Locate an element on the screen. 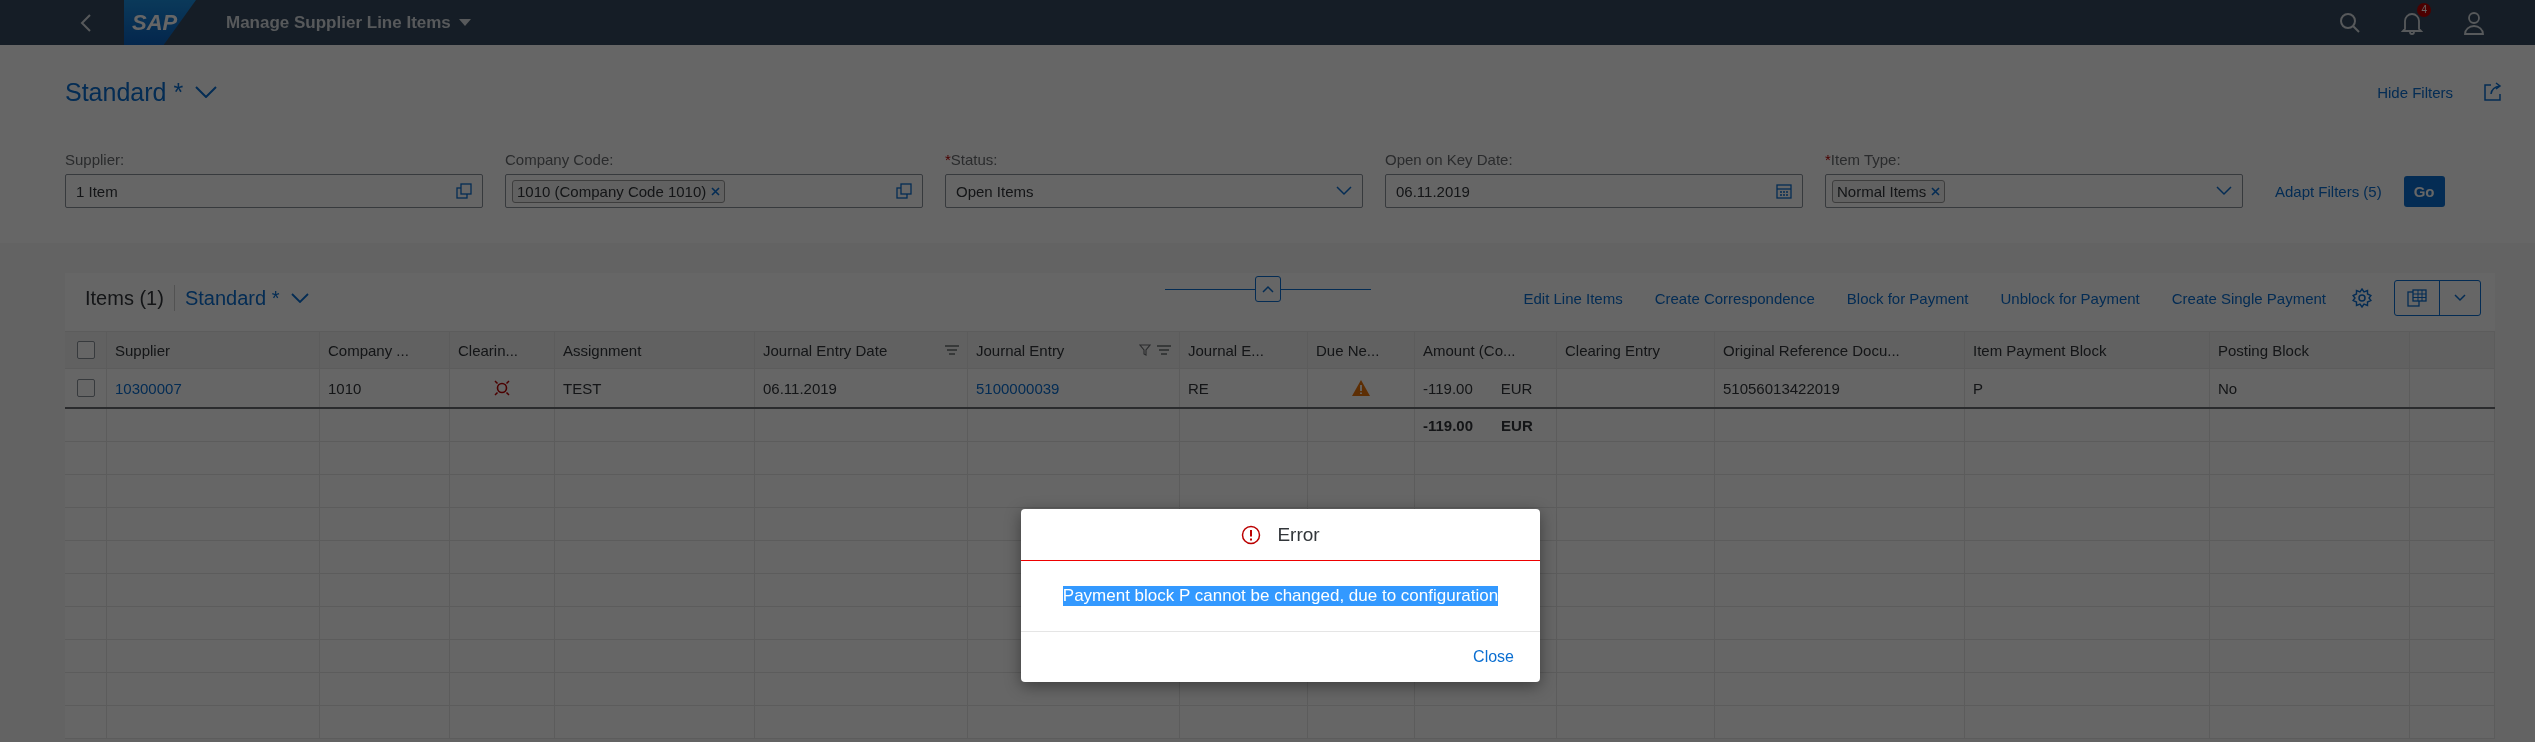  table-link: 10300007 is located at coordinates (148, 388).